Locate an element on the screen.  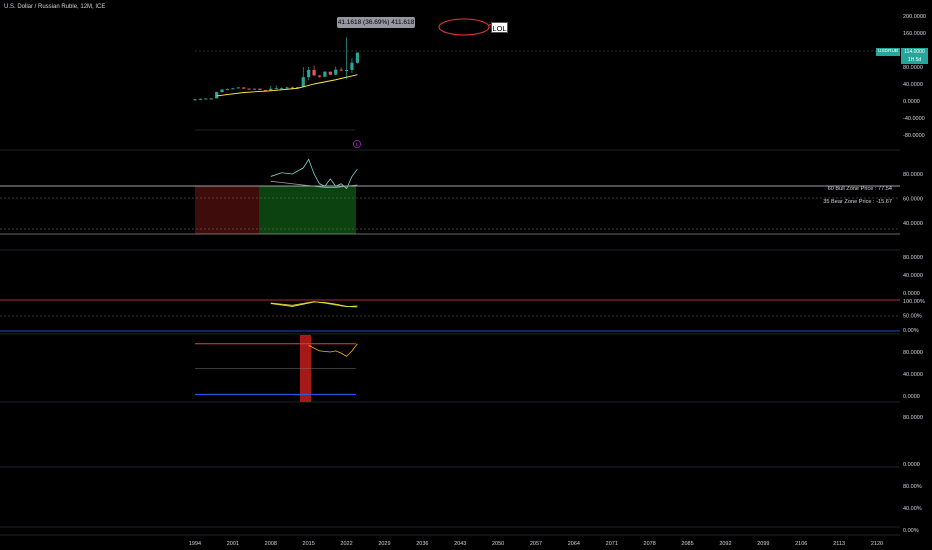
candle-body-2022 is located at coordinates (346, 70).